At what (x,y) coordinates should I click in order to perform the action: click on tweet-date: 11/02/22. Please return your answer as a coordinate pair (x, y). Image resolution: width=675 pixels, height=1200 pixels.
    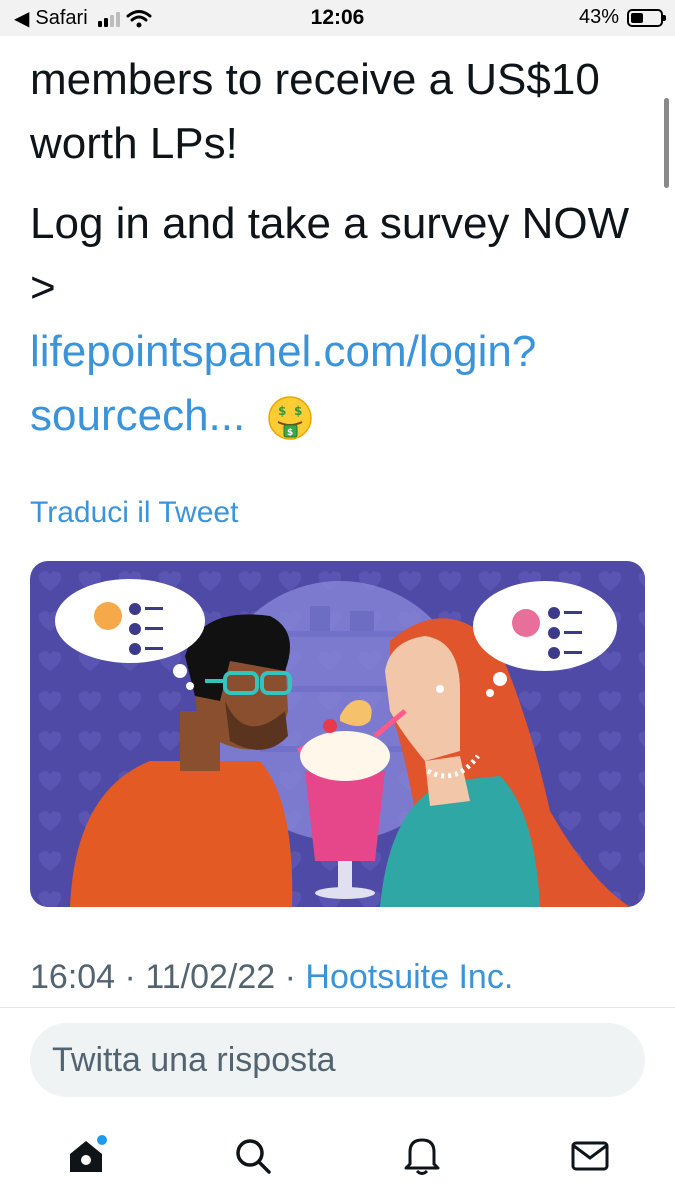
    Looking at the image, I should click on (210, 977).